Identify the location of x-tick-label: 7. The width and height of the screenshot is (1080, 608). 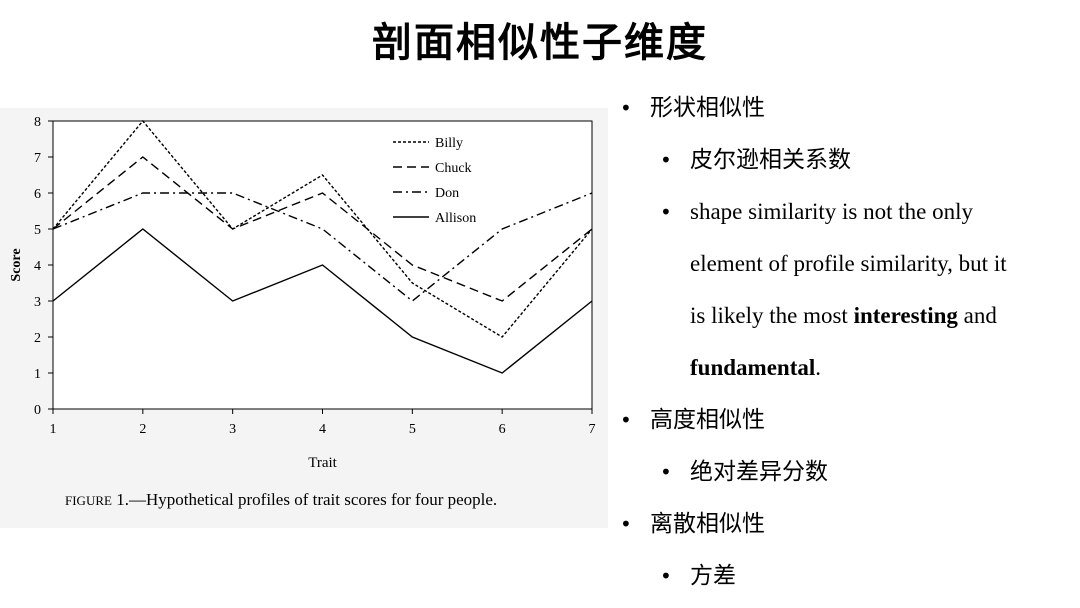
(592, 429).